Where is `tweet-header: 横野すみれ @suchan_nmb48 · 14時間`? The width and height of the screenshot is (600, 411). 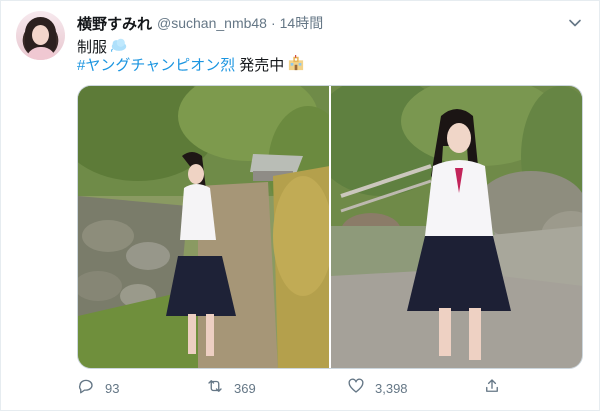
tweet-header: 横野すみれ @suchan_nmb48 · 14時間 is located at coordinates (200, 23).